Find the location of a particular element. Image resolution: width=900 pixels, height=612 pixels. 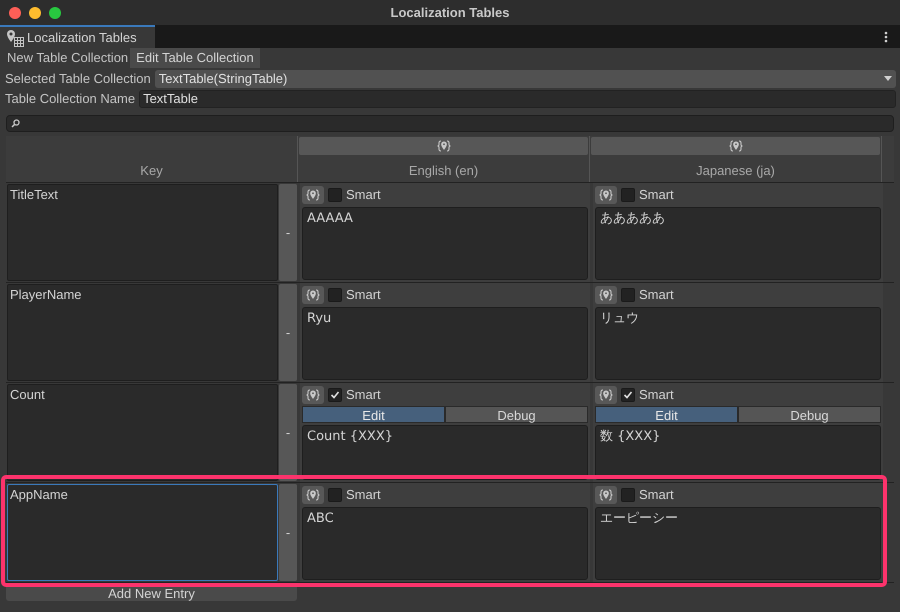

locale-header: Japanese (ja) is located at coordinates (735, 171).